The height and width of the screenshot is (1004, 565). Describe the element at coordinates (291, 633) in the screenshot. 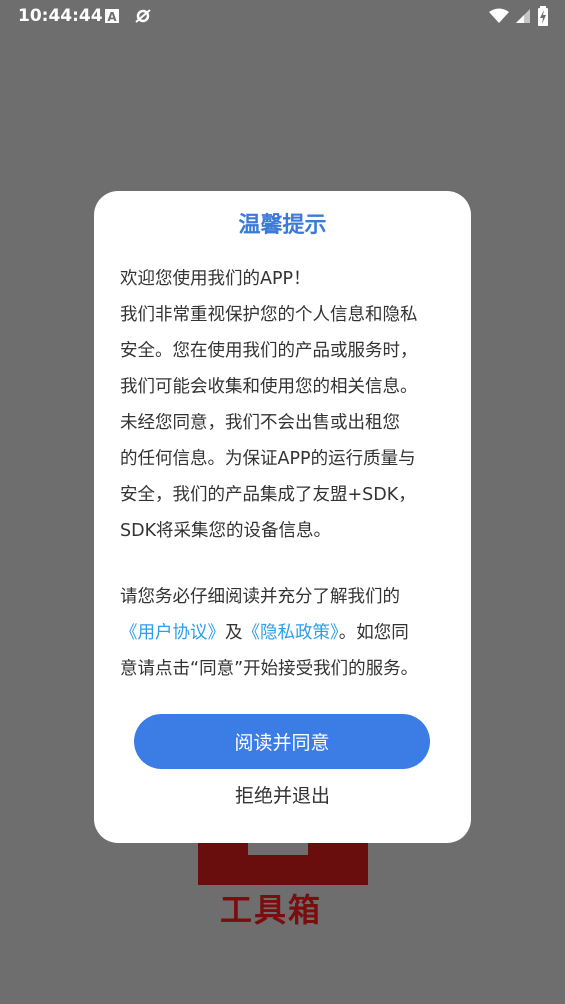

I see `privacy-policy-link: 《隐私政策》` at that location.